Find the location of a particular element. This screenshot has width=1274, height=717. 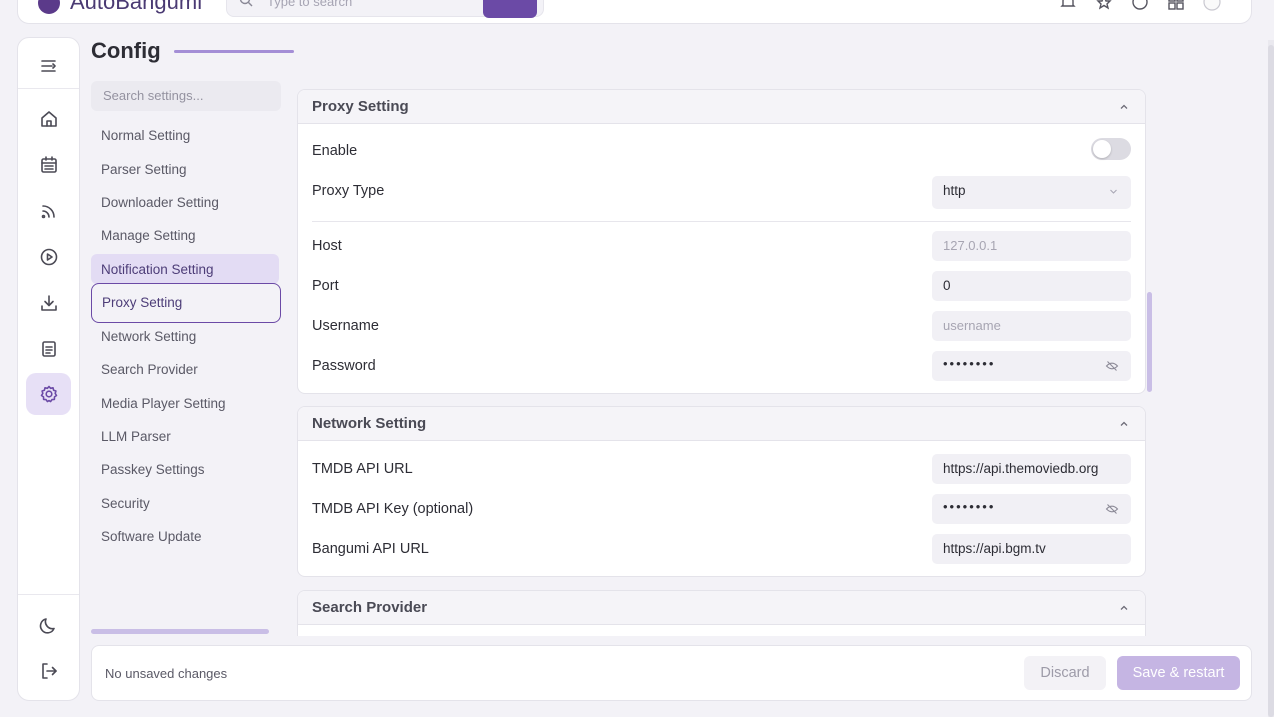

bangumi-url-row: Bangumi API URL https://api.bgm.tv is located at coordinates (721, 549).